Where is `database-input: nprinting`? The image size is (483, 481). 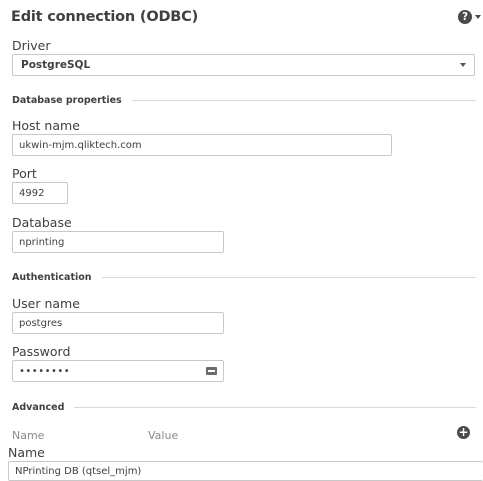
database-input: nprinting is located at coordinates (118, 242).